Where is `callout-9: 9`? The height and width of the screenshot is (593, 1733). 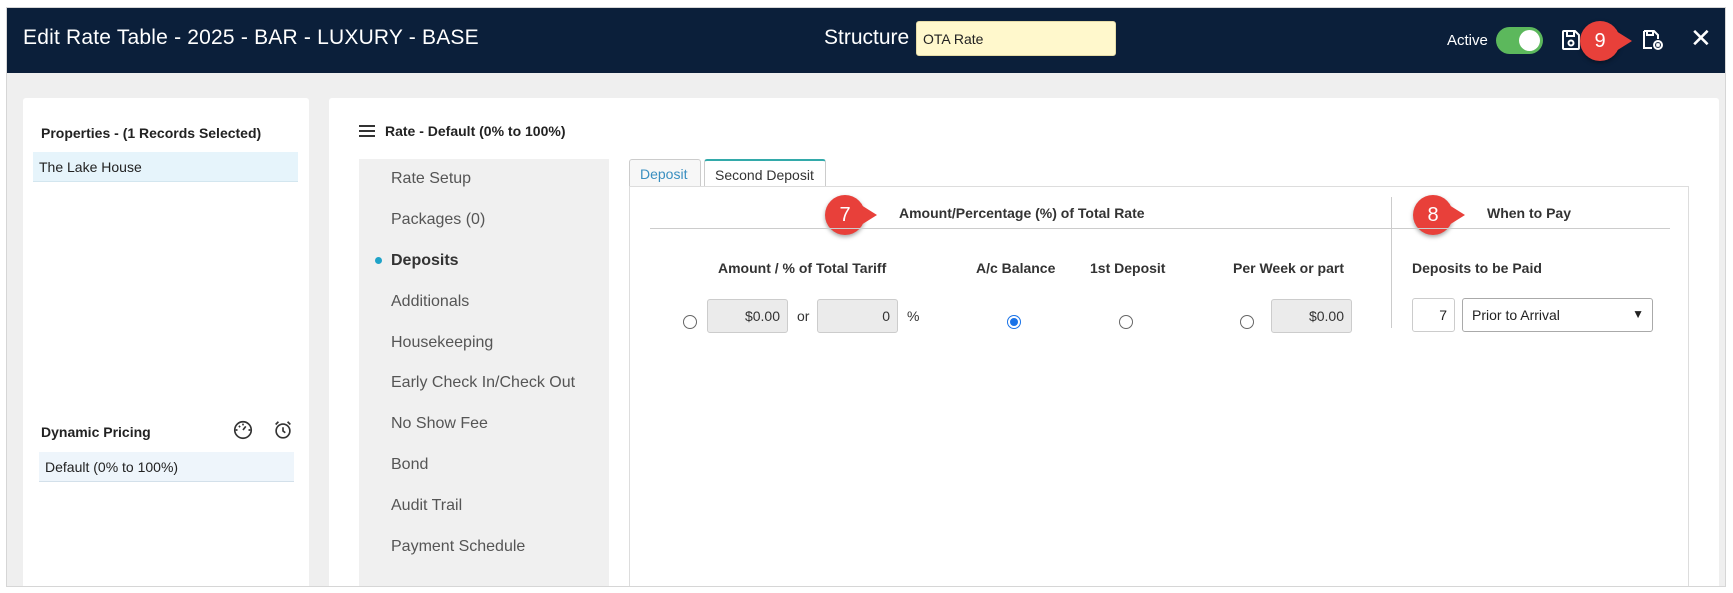
callout-9: 9 is located at coordinates (1606, 41).